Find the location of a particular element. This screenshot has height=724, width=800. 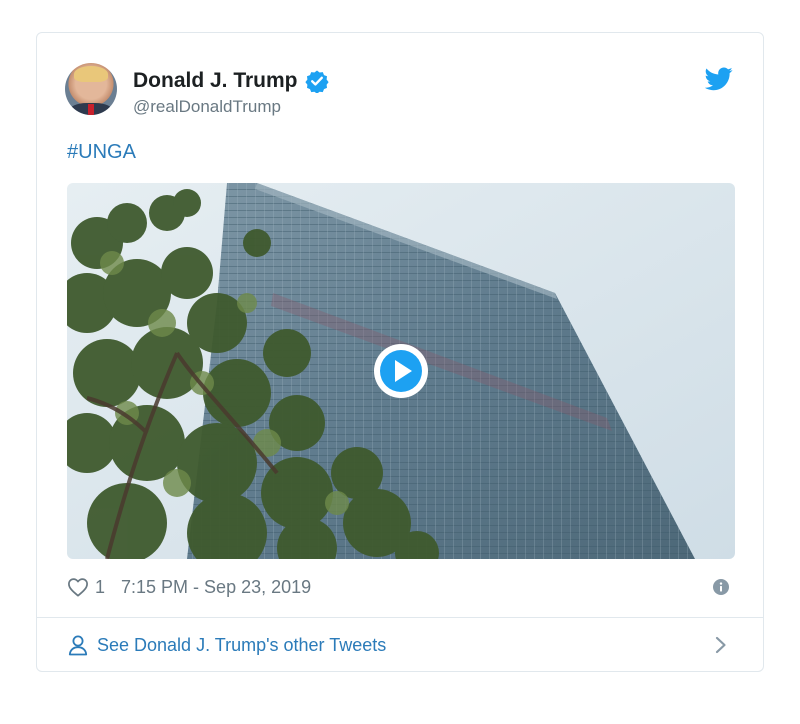

twitter-bird-icon is located at coordinates (719, 79).